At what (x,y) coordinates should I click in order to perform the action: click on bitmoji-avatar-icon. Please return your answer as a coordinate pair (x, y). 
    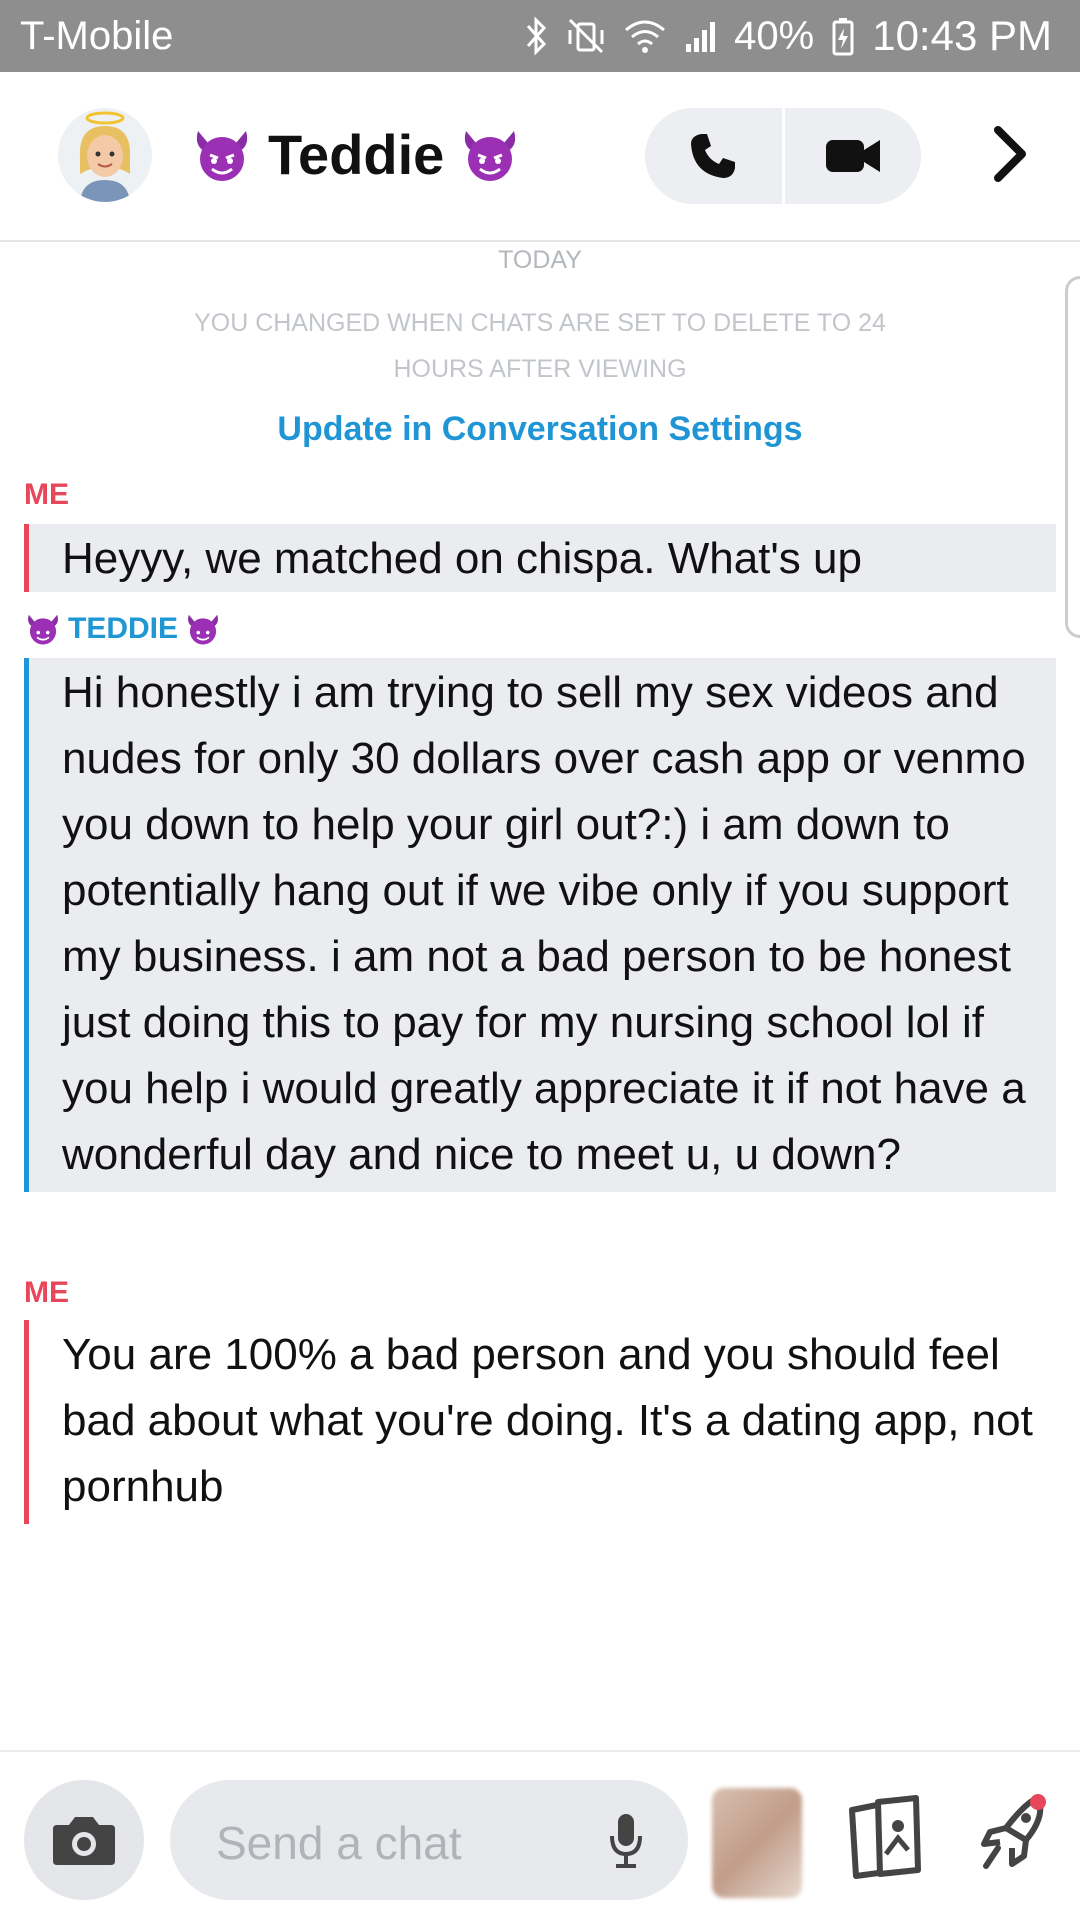
    Looking at the image, I should click on (105, 156).